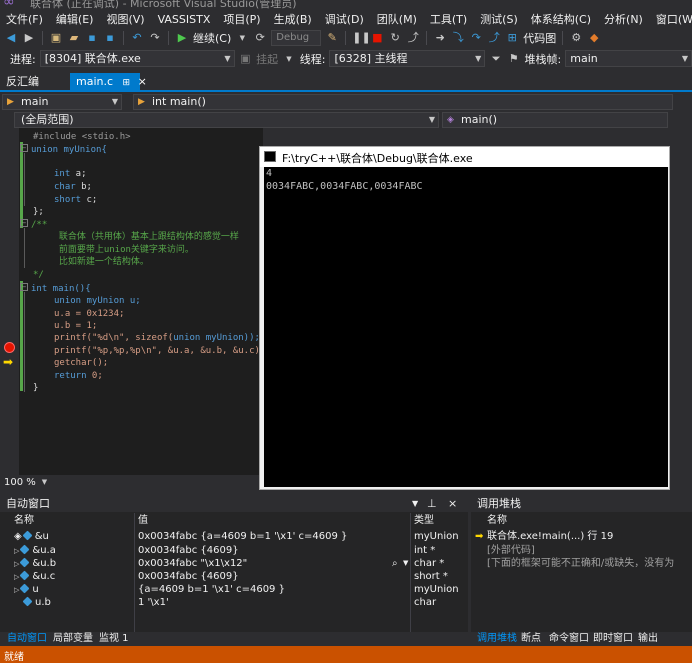  I want to click on stop-debugging-icon: ■, so click(377, 38).